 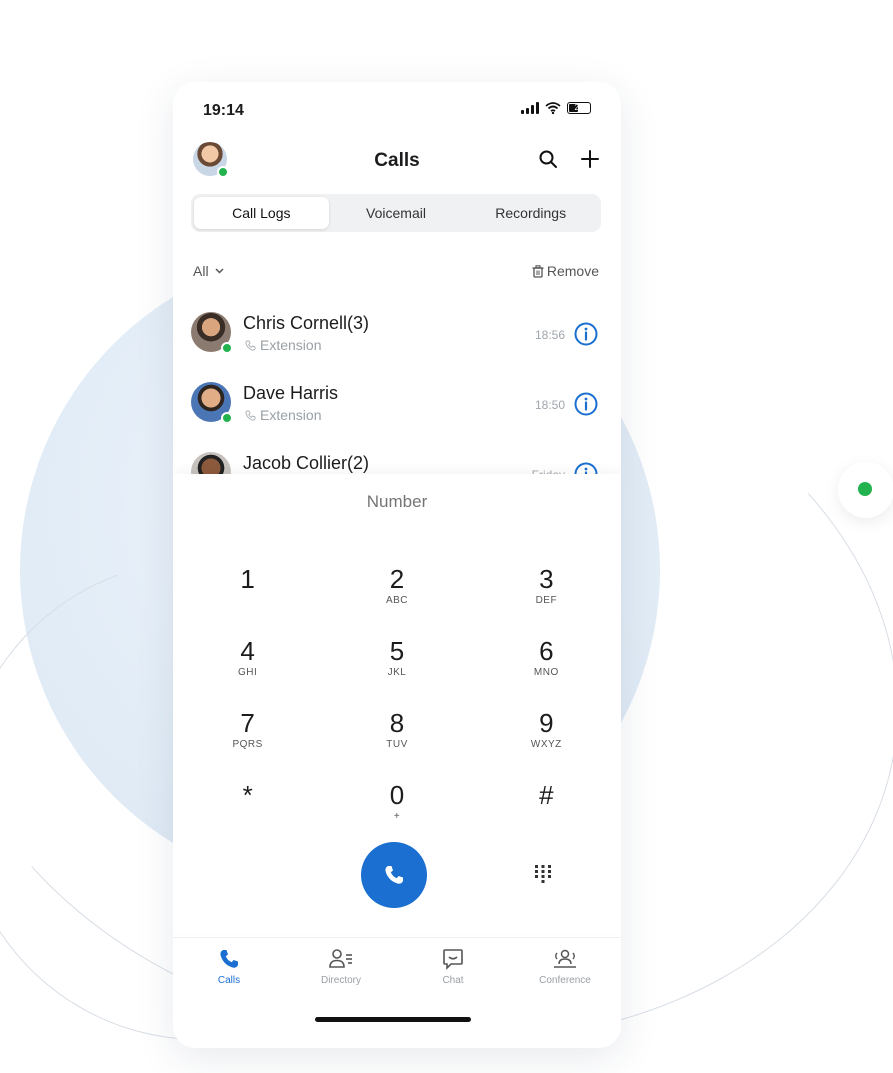 What do you see at coordinates (223, 110) in the screenshot?
I see `status-time: 19:14` at bounding box center [223, 110].